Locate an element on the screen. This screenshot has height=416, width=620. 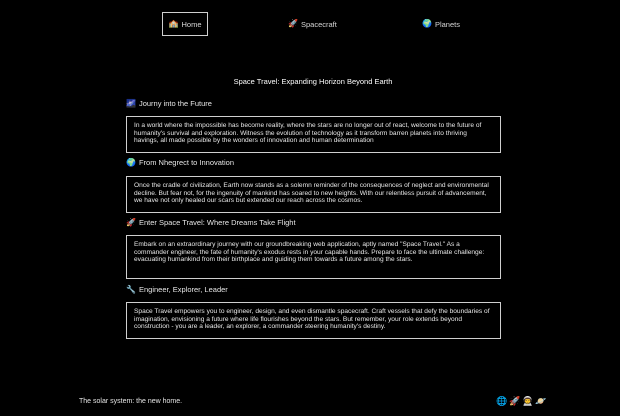
nav-planets-link: 🌍 Planets is located at coordinates (441, 24).